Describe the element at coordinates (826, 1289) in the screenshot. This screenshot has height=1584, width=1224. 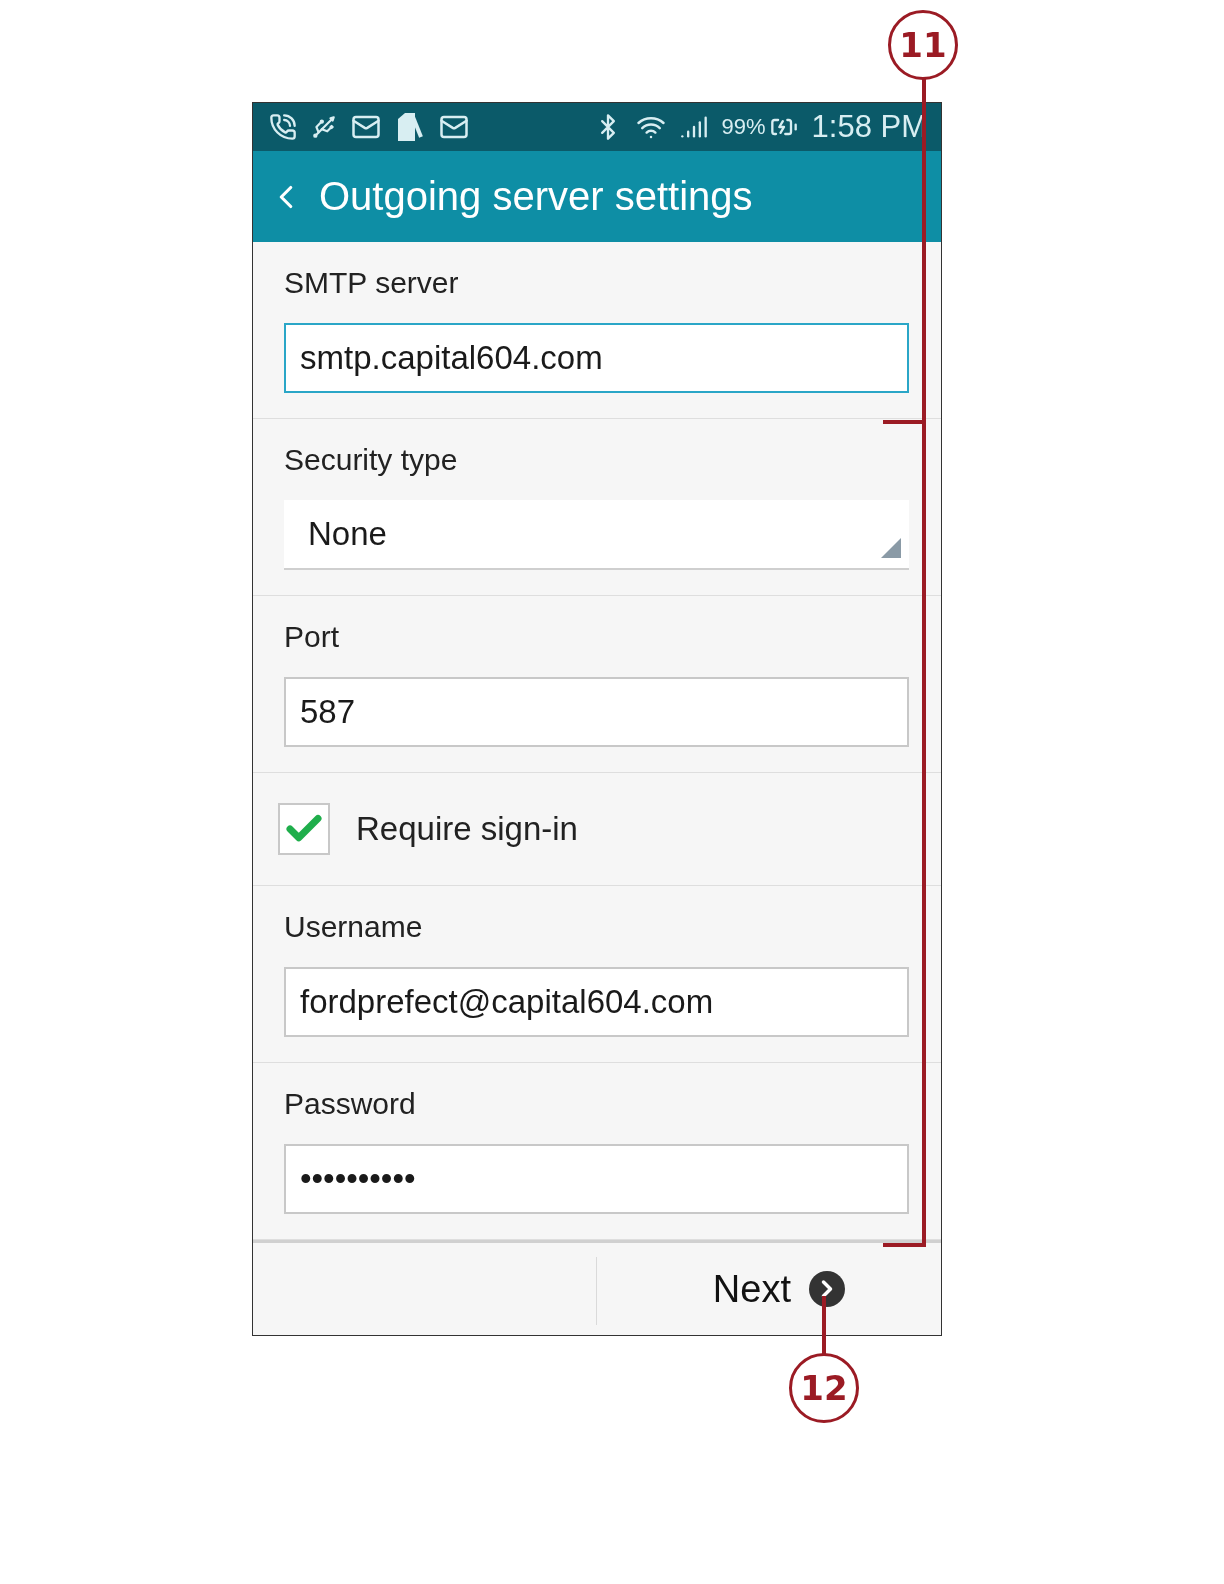
I see `next-button: Next` at that location.